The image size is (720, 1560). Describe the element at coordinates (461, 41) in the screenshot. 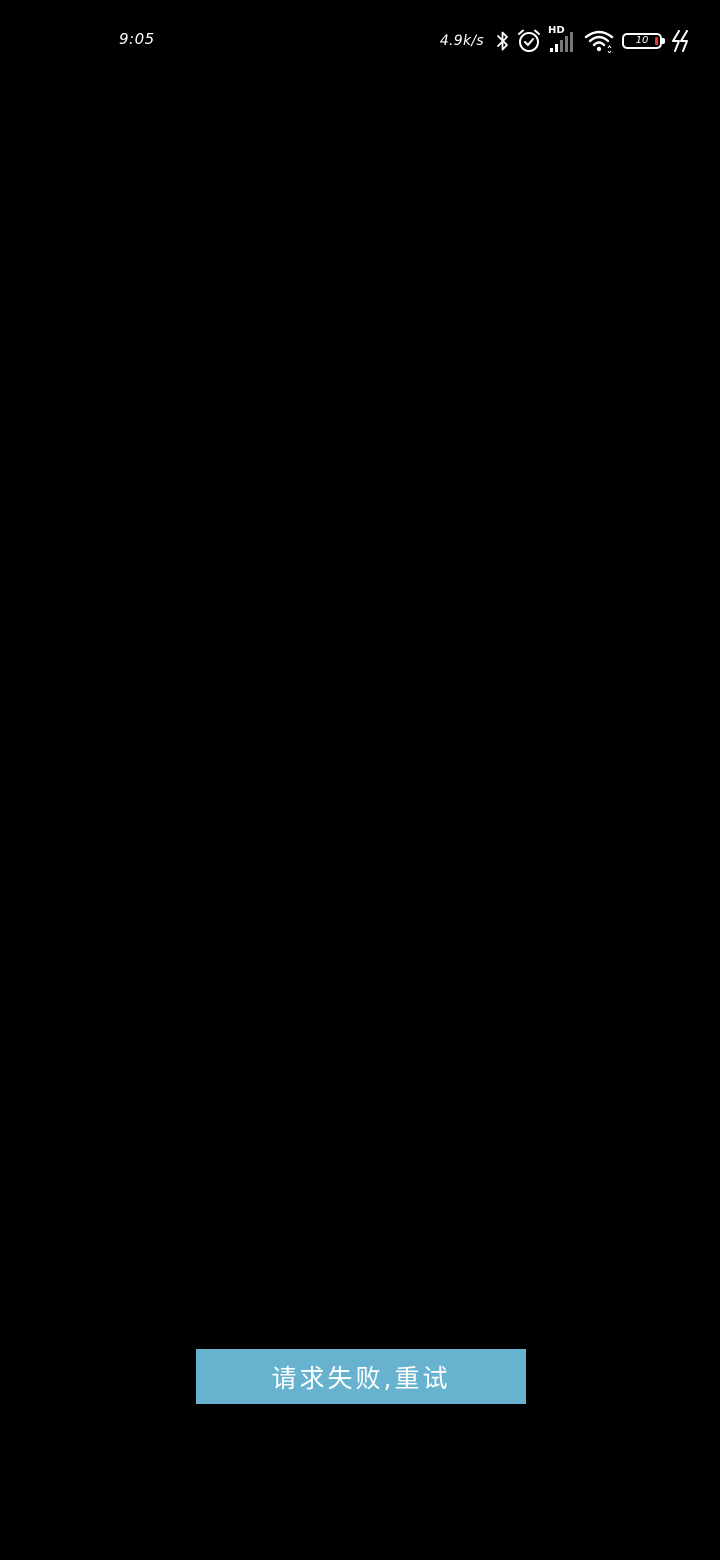

I see `network-speed: 4.9k/s` at that location.